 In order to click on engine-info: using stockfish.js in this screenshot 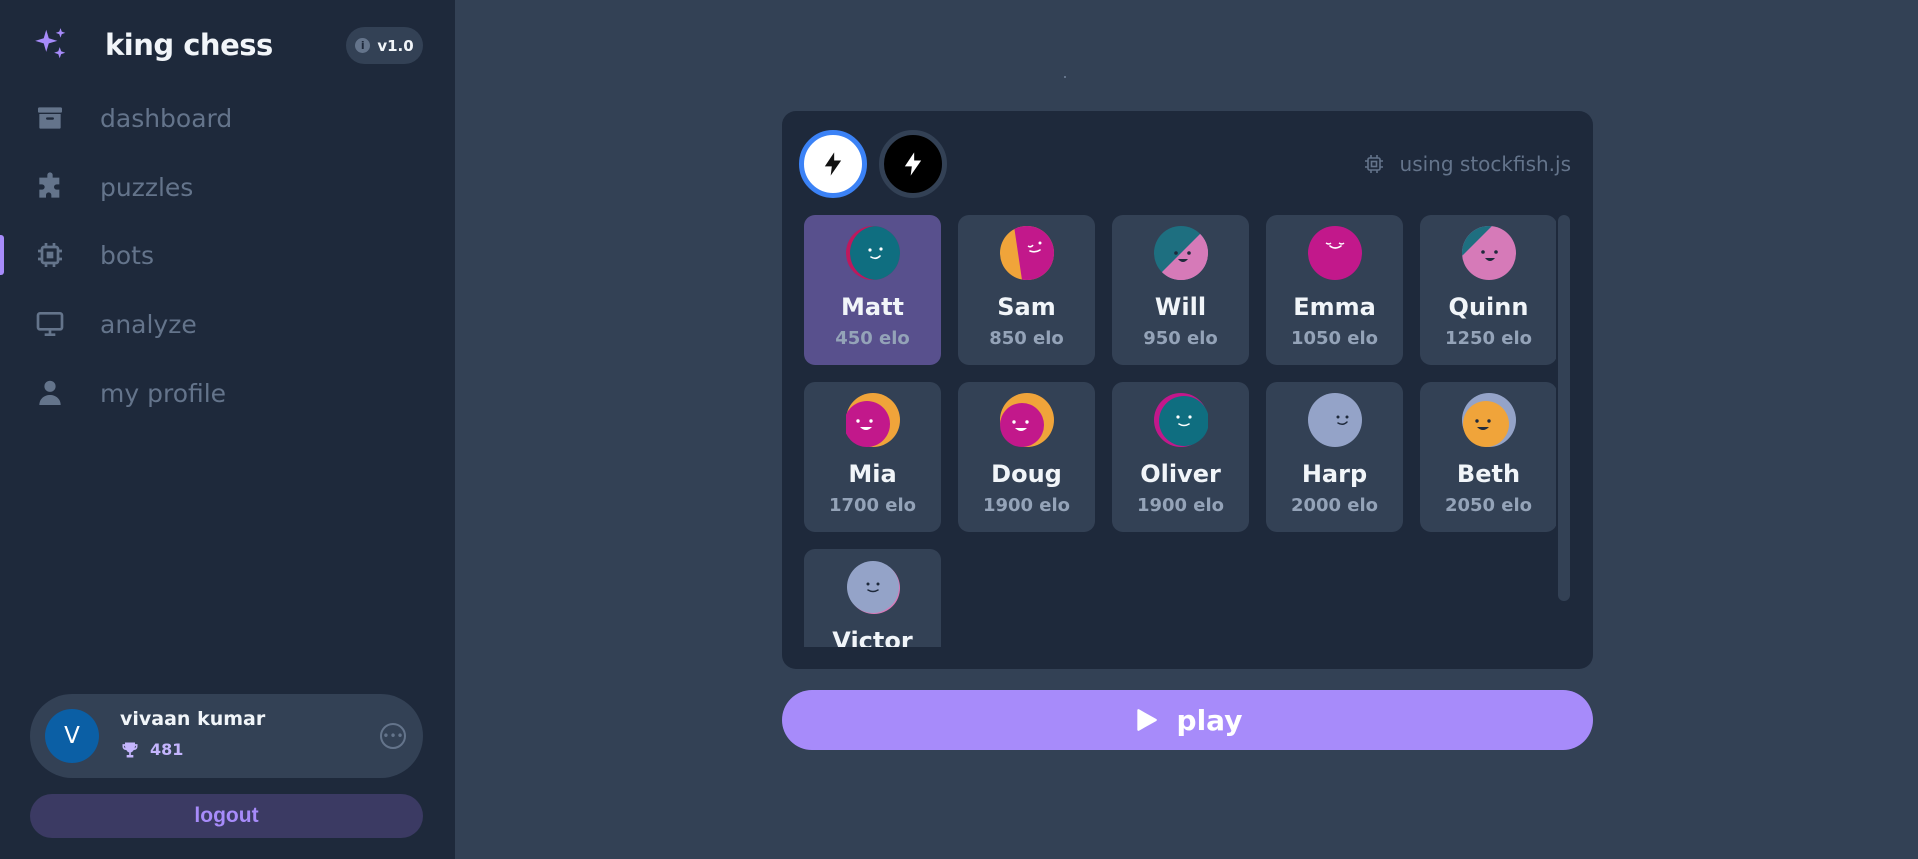, I will do `click(1466, 164)`.